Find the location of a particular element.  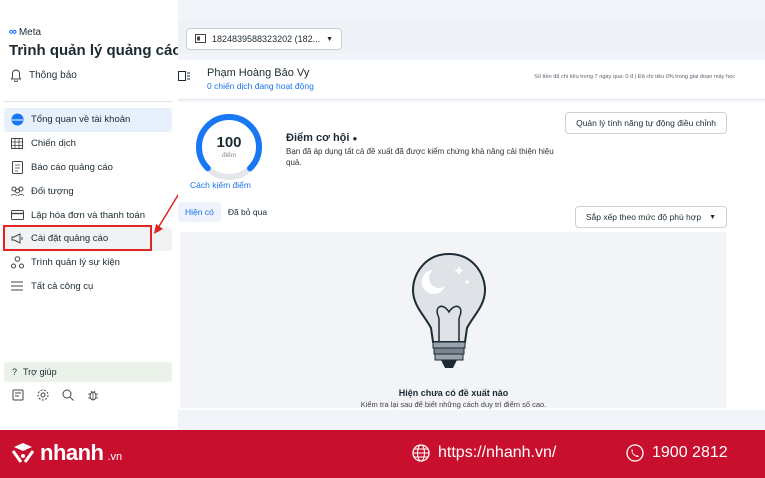

info-icon: ● is located at coordinates (355, 138).